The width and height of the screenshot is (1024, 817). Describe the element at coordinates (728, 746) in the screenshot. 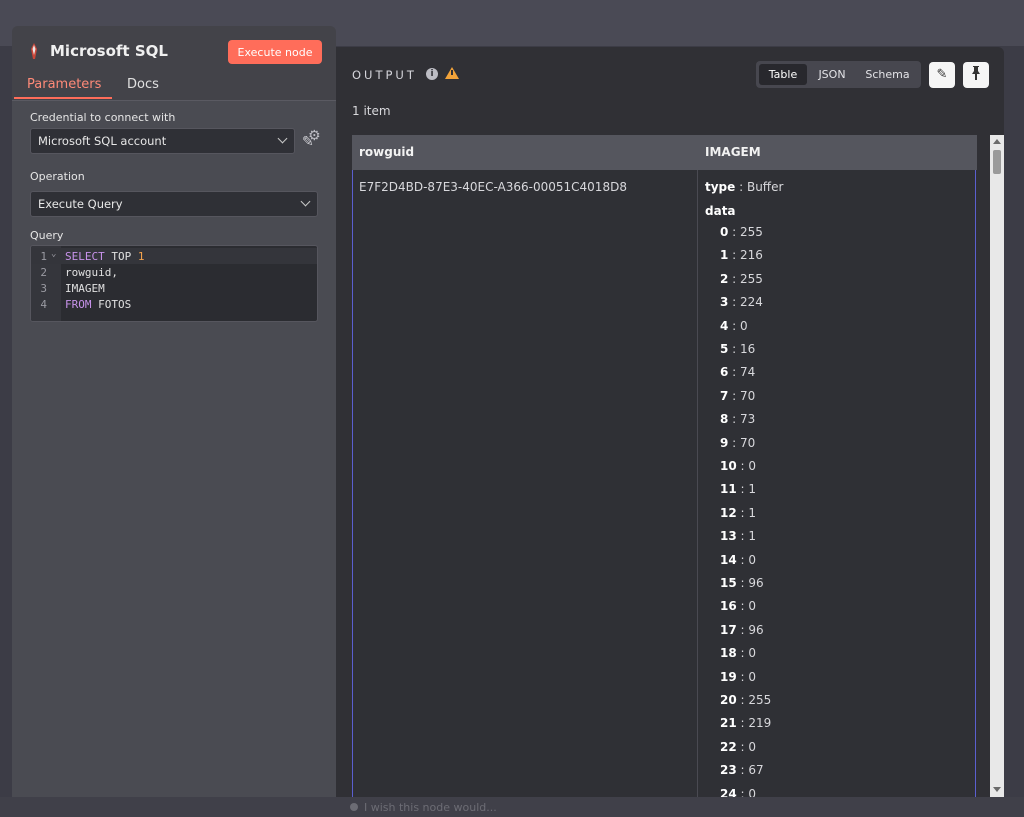

I see `data-entry-key: 22` at that location.